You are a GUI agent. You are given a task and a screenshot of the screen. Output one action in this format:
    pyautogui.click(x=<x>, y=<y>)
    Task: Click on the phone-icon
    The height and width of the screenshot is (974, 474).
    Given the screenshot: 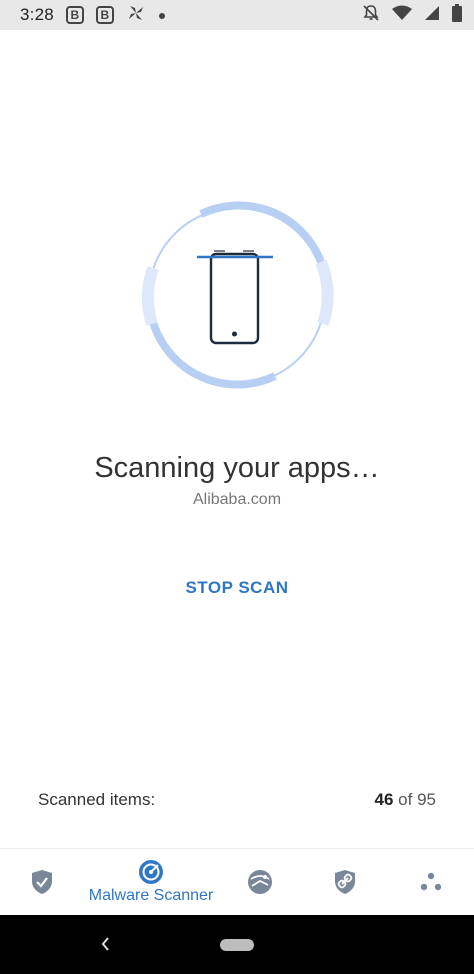 What is the action you would take?
    pyautogui.click(x=235, y=297)
    